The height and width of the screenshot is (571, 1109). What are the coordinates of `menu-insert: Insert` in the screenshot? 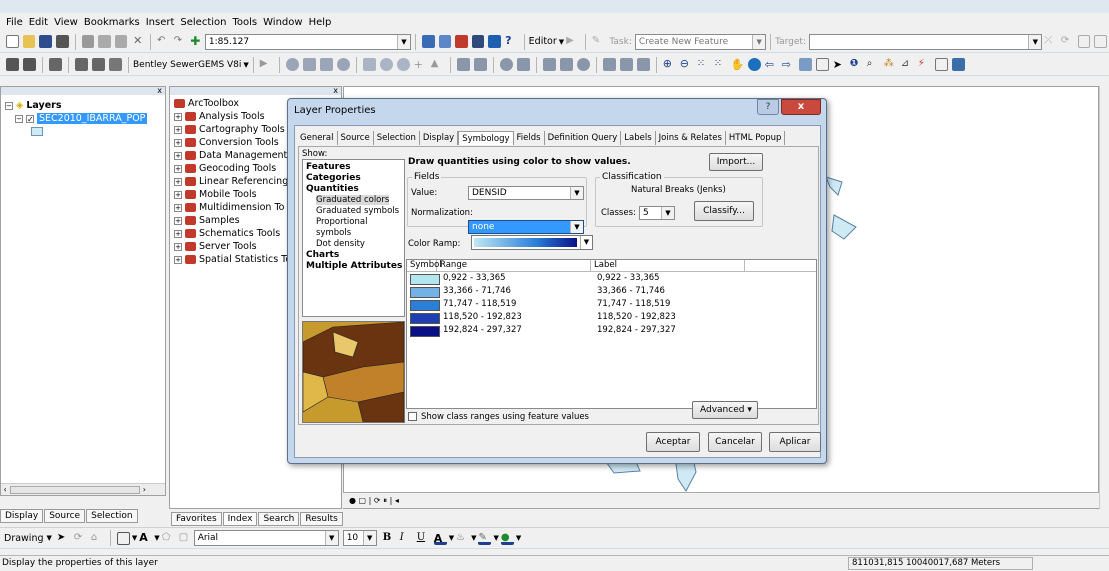 It's located at (160, 22).